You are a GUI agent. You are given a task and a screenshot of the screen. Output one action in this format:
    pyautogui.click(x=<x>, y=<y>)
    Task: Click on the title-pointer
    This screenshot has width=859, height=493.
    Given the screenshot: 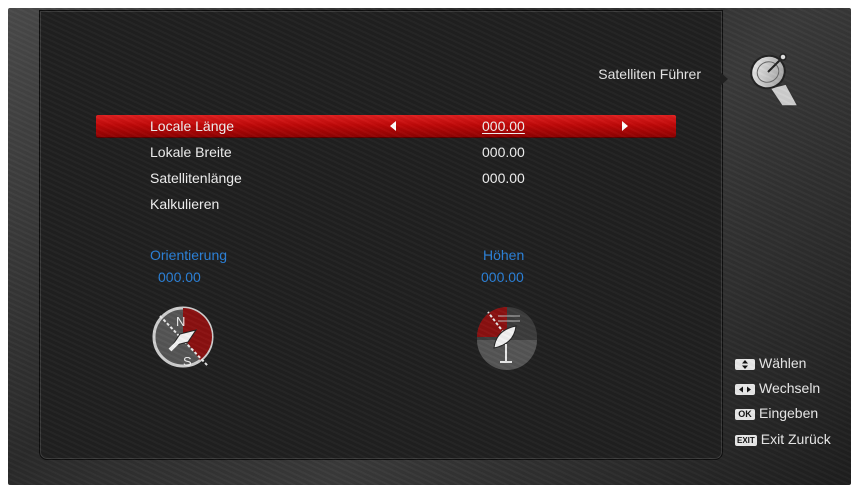 What is the action you would take?
    pyautogui.click(x=724, y=79)
    